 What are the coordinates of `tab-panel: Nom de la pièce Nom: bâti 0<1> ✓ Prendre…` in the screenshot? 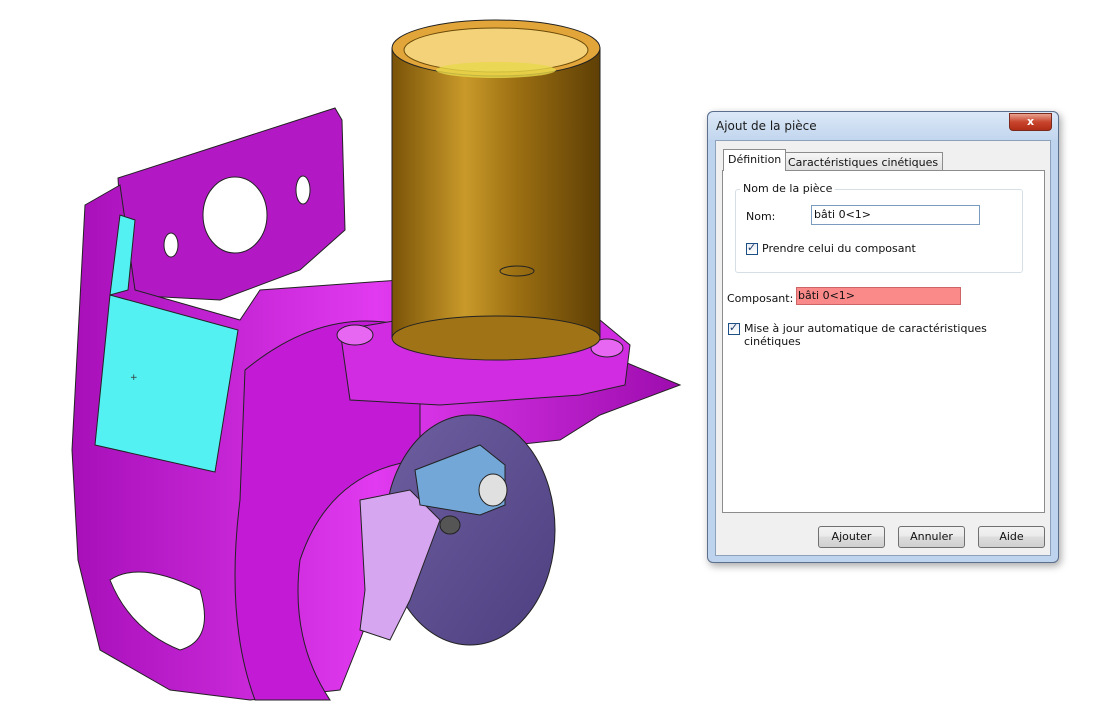 It's located at (883, 341).